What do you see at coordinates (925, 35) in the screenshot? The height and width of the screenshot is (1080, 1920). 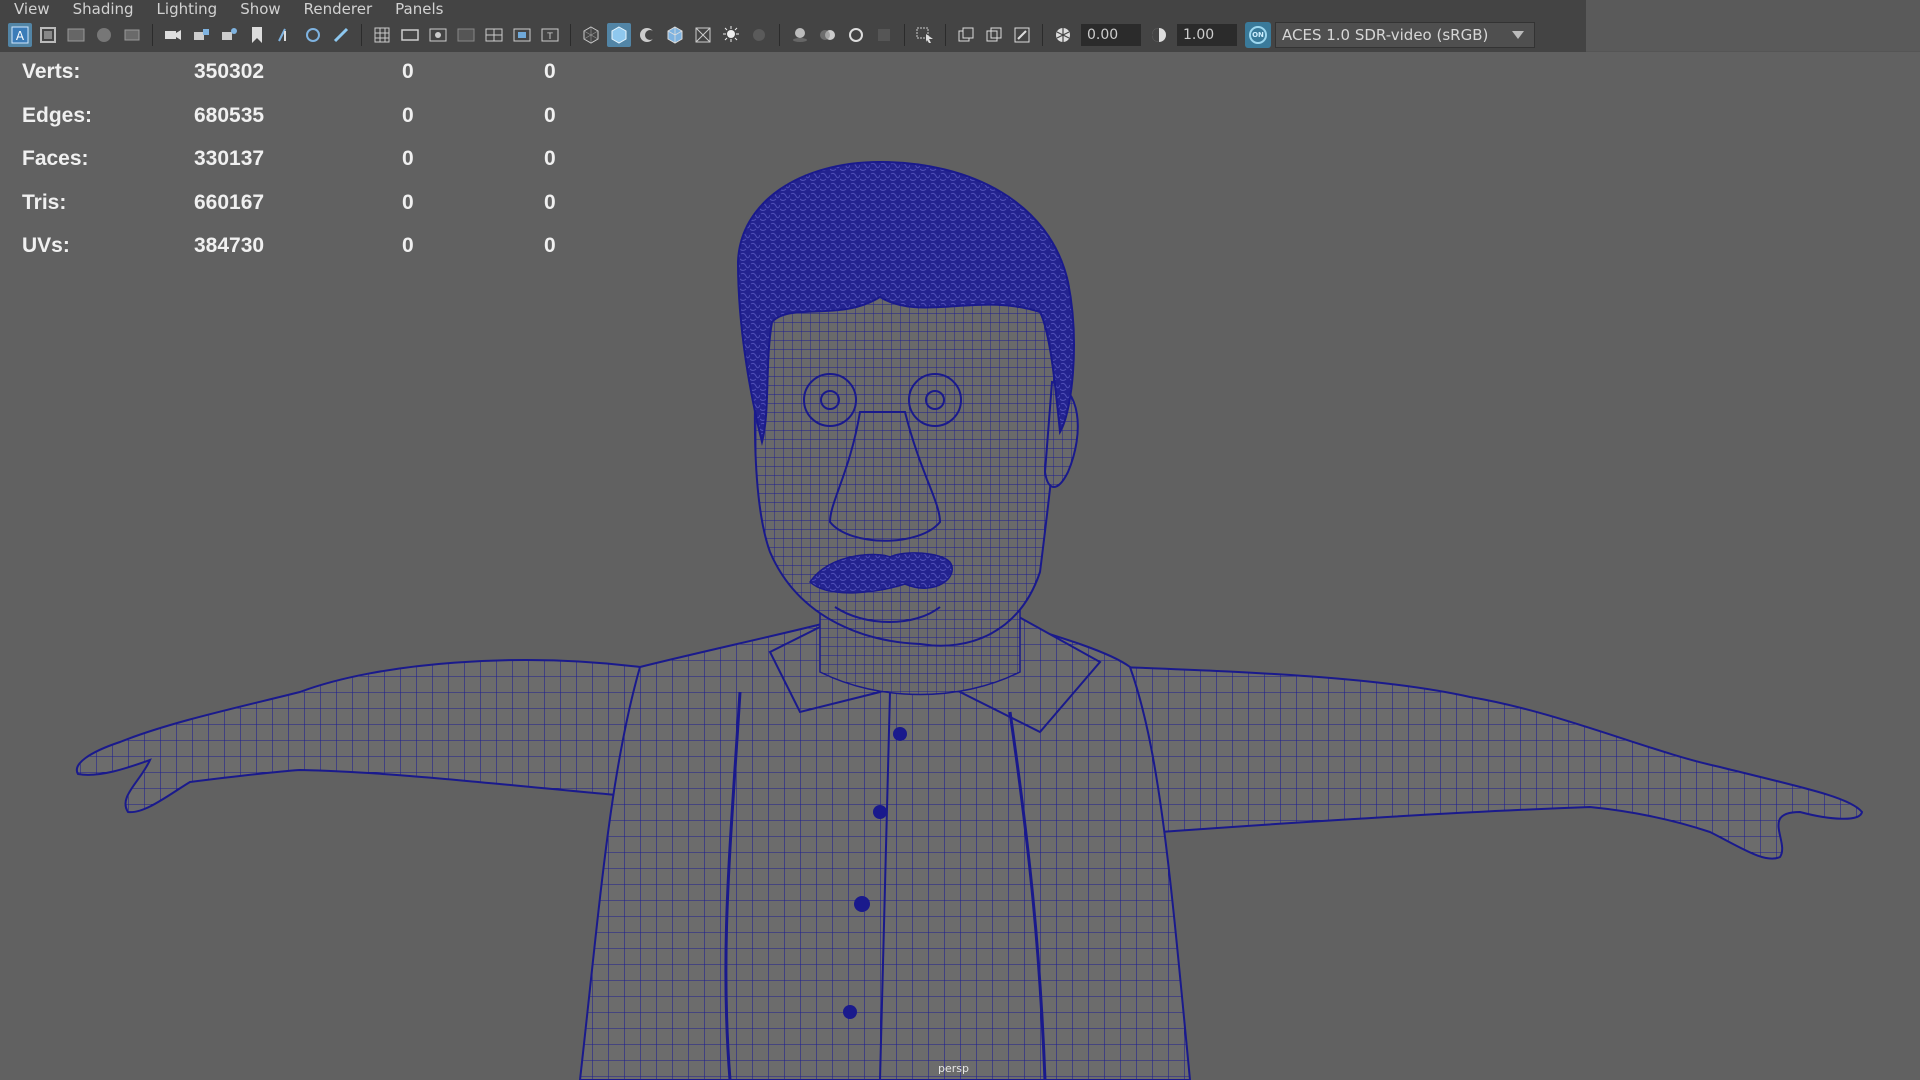 I see `isolate-select-icon` at bounding box center [925, 35].